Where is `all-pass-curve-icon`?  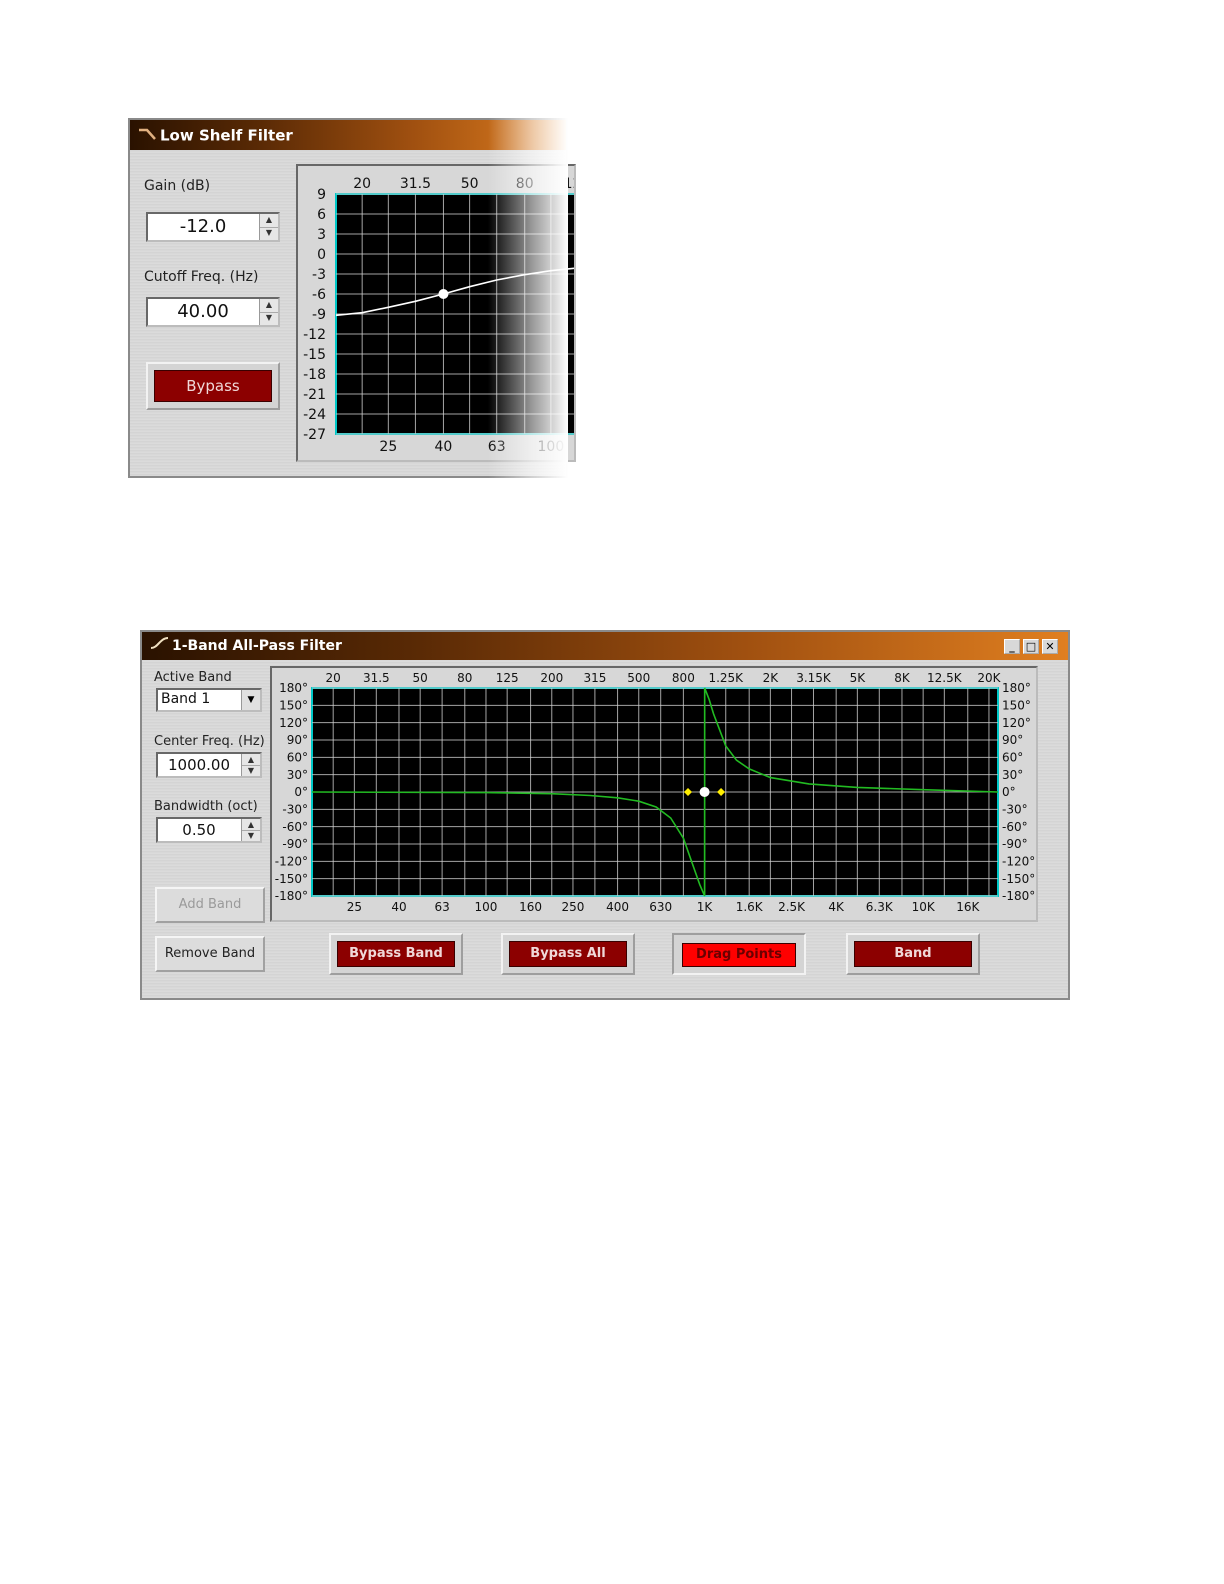
all-pass-curve-icon is located at coordinates (161, 646).